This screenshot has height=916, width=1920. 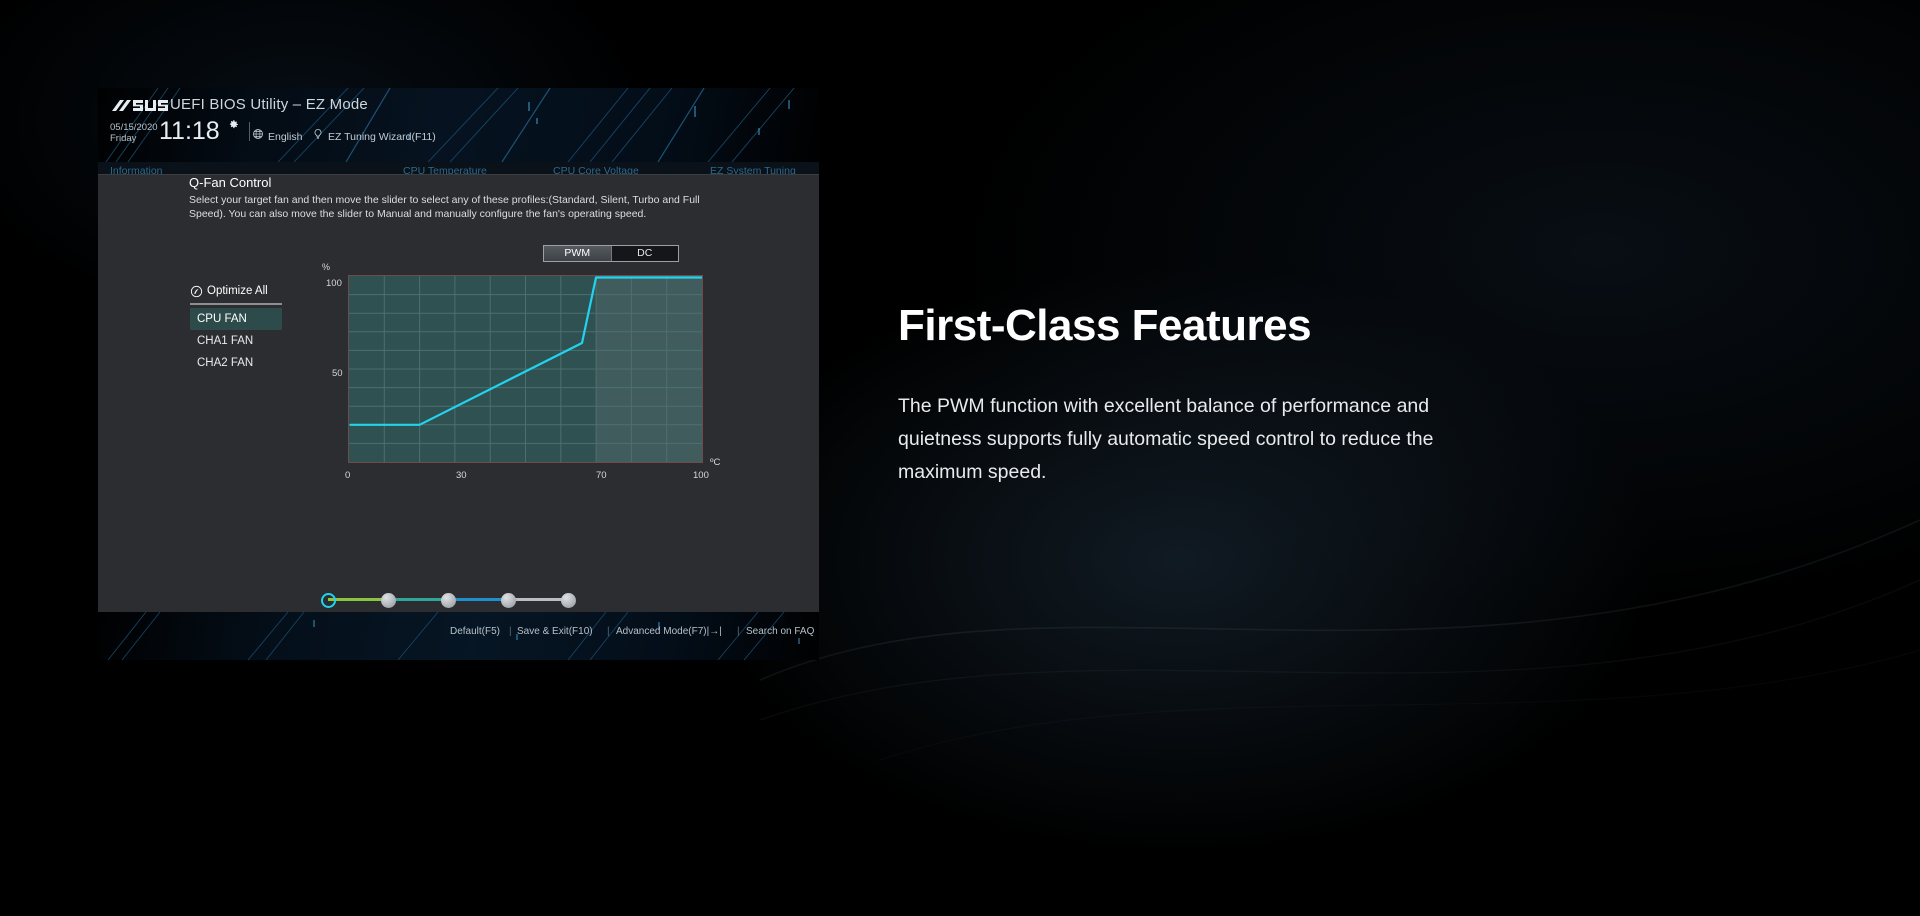 I want to click on fan-item-cha2-fan: CHA2 FAN, so click(x=236, y=363).